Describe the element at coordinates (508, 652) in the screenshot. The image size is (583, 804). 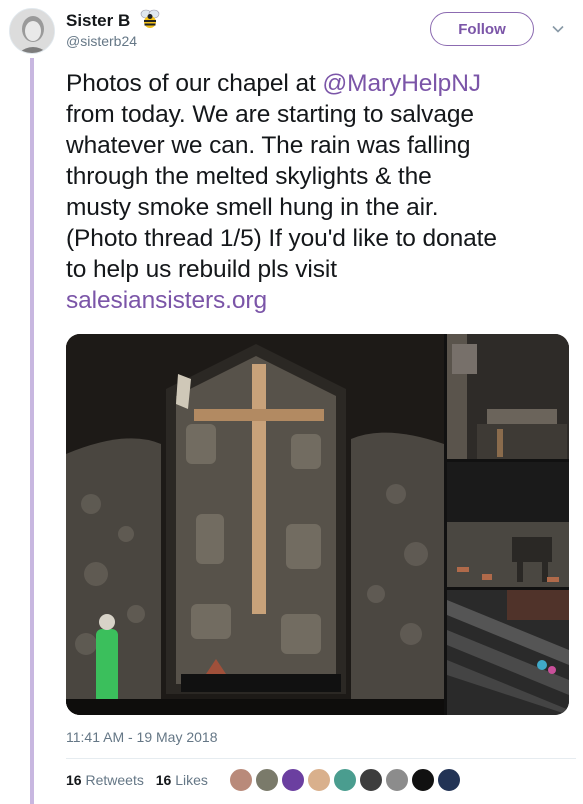
I see `photo-ash-pews` at that location.